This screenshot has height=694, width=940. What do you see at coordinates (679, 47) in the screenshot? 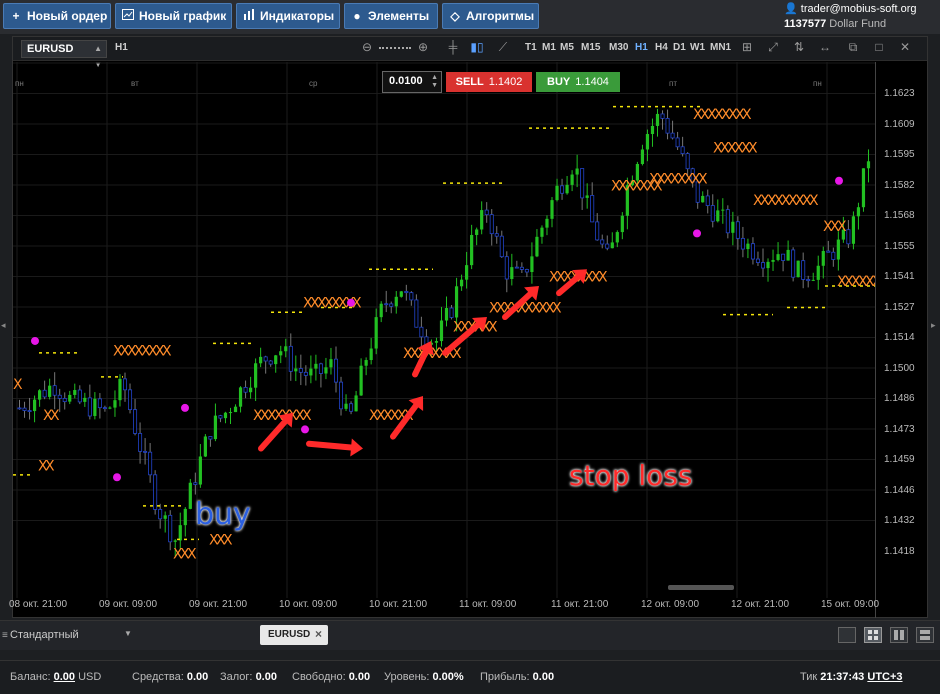
I see `timeframe-d1: D1` at bounding box center [679, 47].